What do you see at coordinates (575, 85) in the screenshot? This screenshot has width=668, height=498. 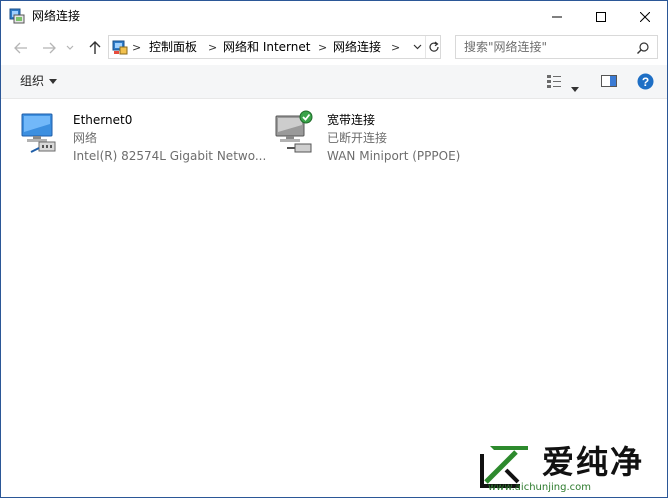 I see `view-options-dropdown-icon` at bounding box center [575, 85].